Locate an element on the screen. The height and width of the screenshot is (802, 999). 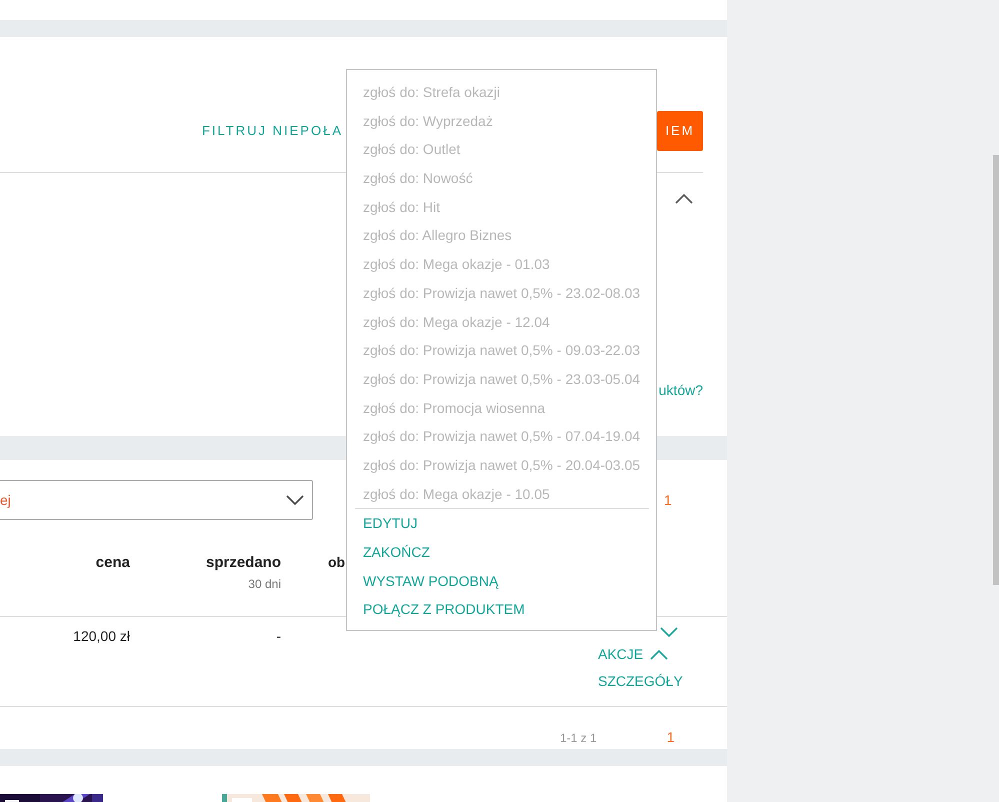
menu-item: zgłoś do: Nowość is located at coordinates (418, 178).